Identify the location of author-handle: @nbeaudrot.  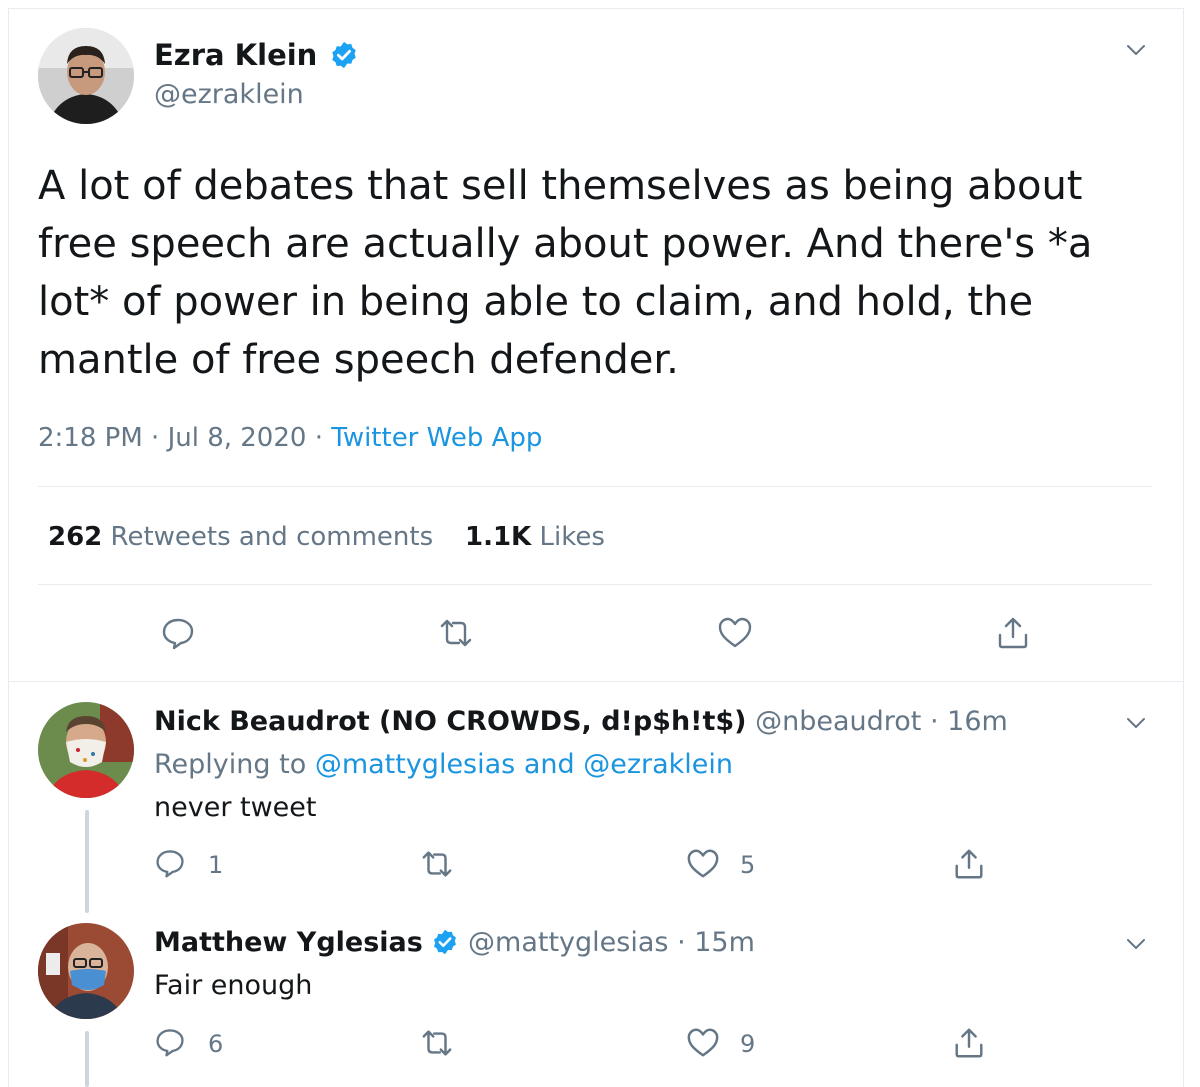
(838, 721).